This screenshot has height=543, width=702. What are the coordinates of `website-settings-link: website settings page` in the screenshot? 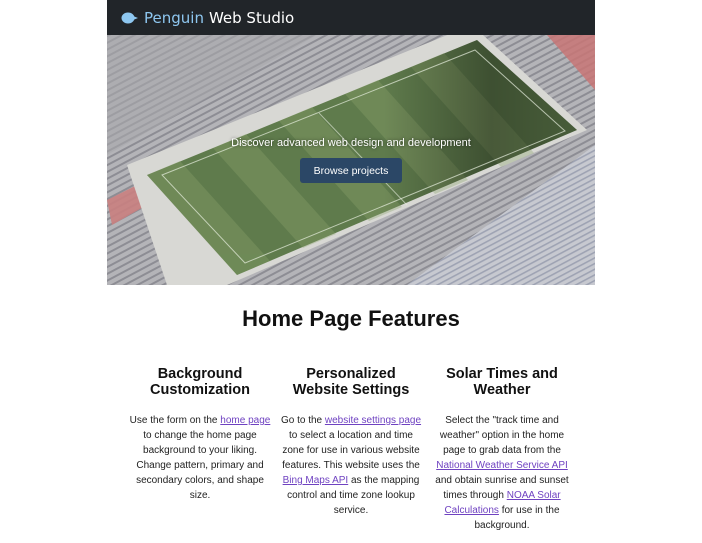 It's located at (373, 420).